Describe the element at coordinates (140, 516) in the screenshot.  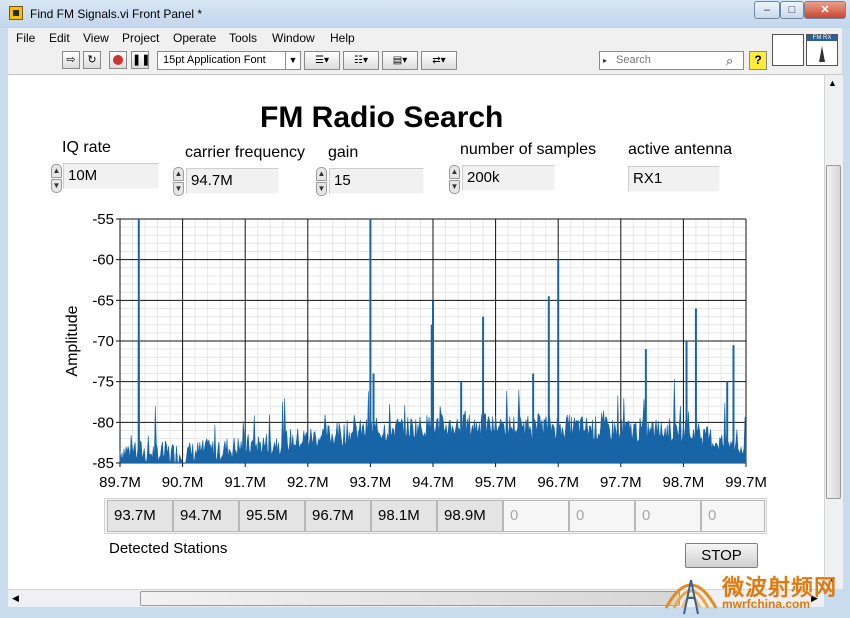
I see `station-cell: 93.7M` at that location.